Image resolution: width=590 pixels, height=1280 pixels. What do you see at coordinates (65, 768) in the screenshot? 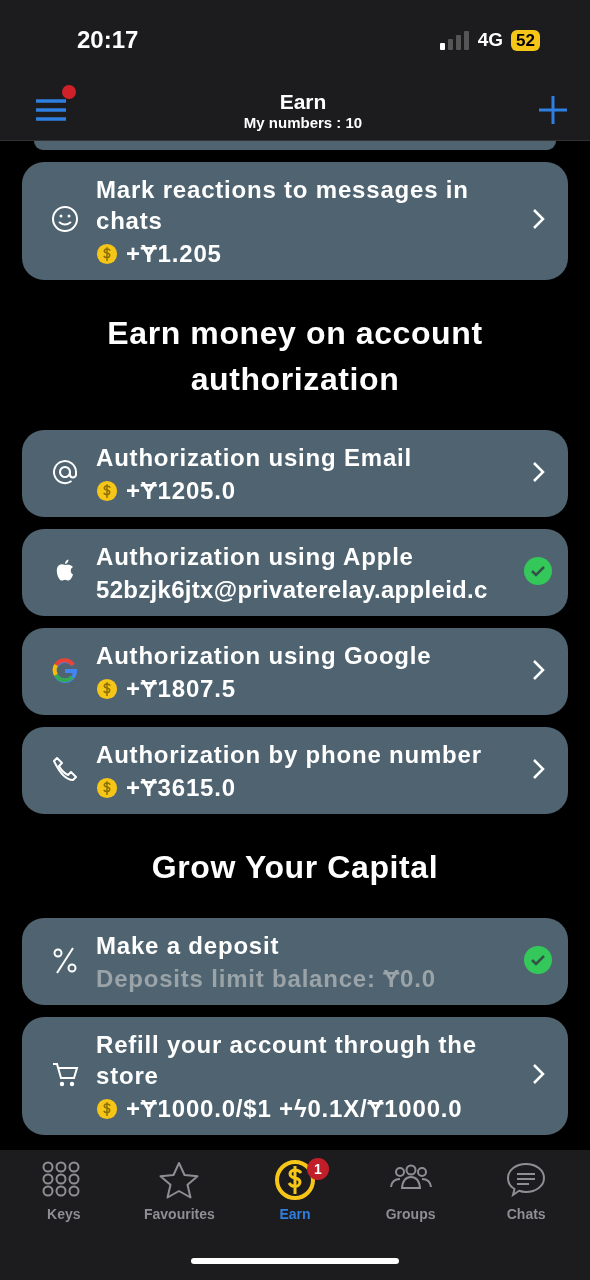
I see `phone-icon` at bounding box center [65, 768].